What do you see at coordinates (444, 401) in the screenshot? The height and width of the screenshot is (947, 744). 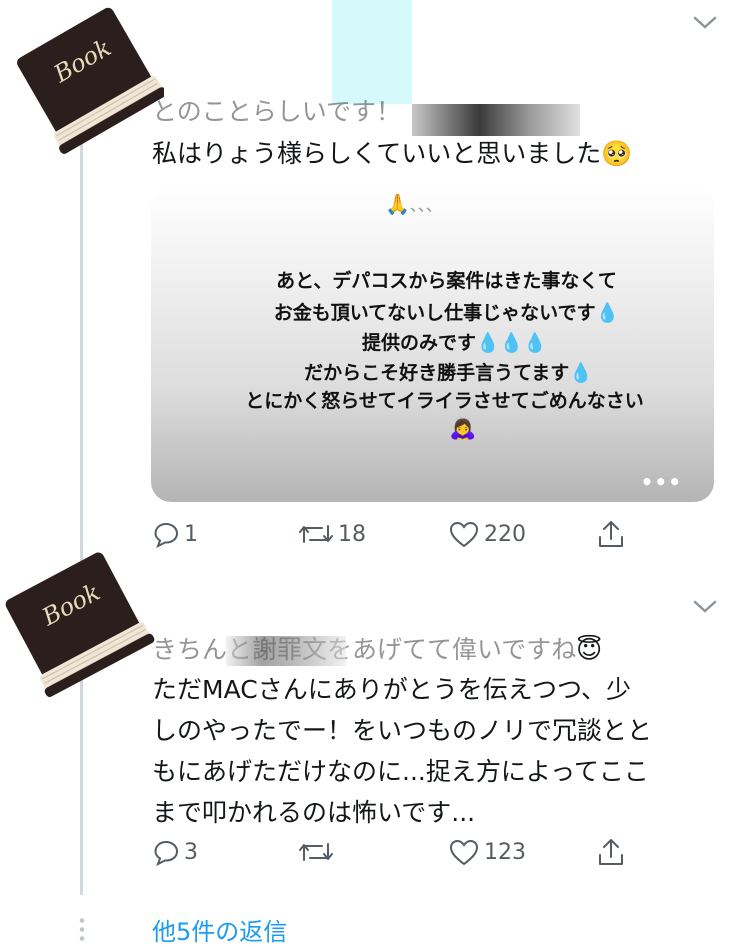 I see `media-text-line: とにかく怒らせてイライラさせてごめんなさい` at bounding box center [444, 401].